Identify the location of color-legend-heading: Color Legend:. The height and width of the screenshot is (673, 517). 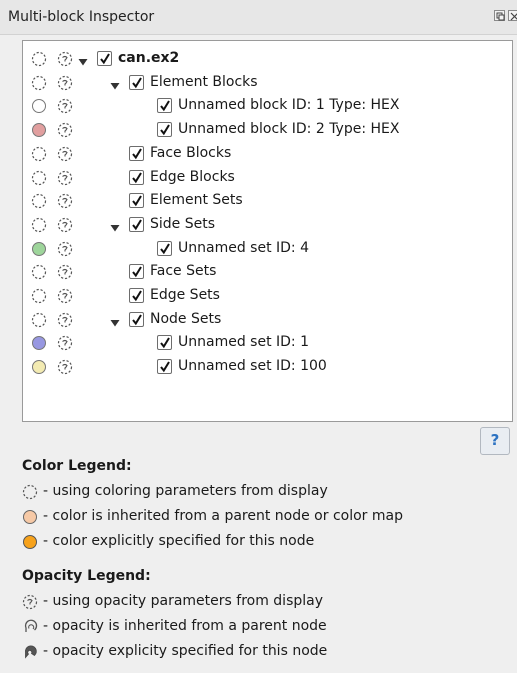
(77, 466).